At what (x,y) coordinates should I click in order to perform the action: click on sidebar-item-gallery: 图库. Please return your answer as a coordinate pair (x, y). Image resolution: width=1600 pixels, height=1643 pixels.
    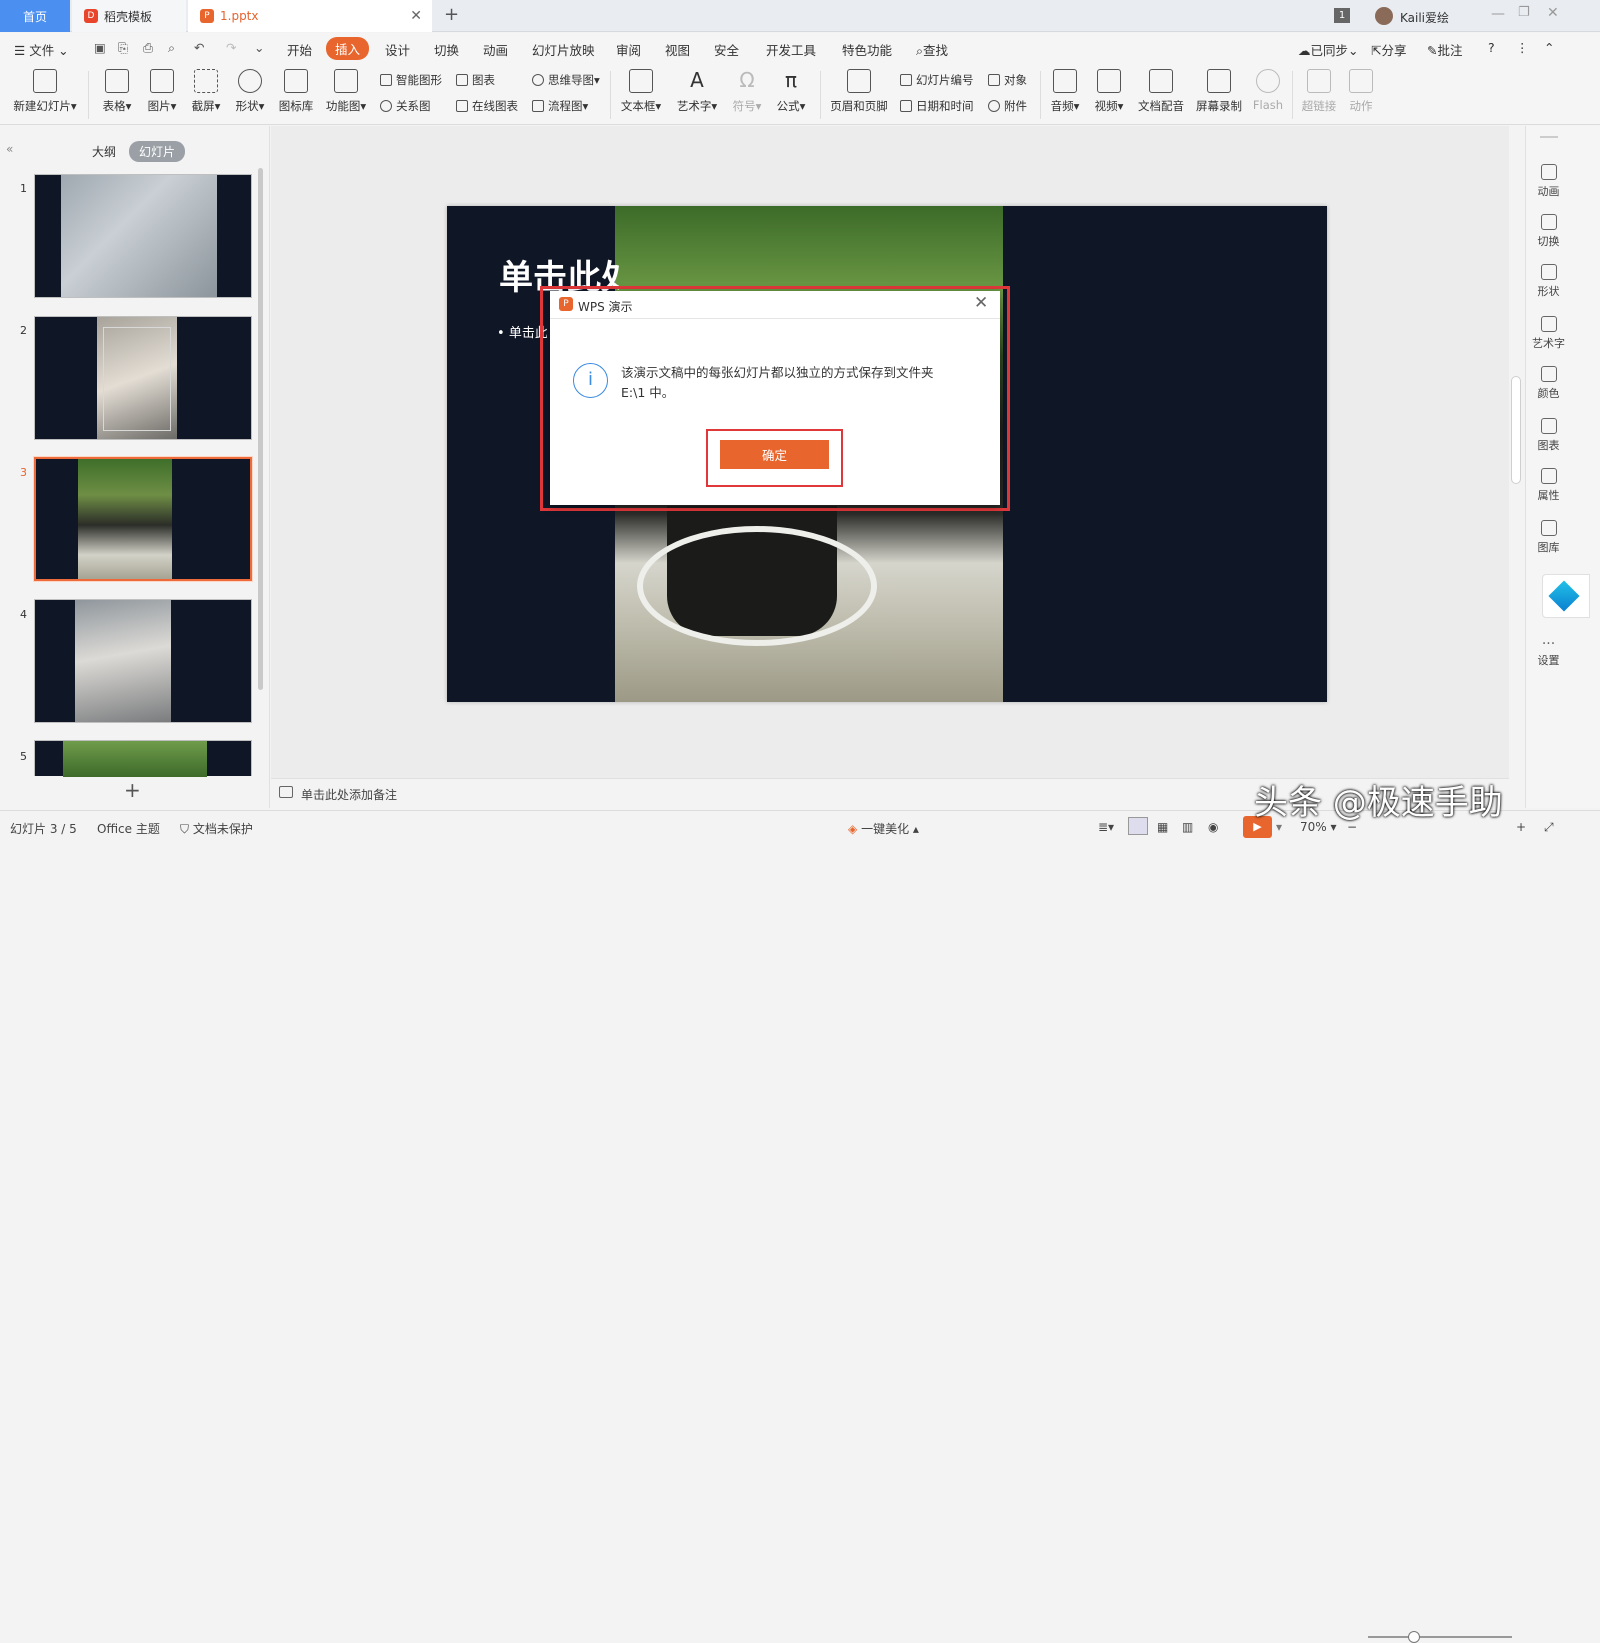
    Looking at the image, I should click on (1548, 537).